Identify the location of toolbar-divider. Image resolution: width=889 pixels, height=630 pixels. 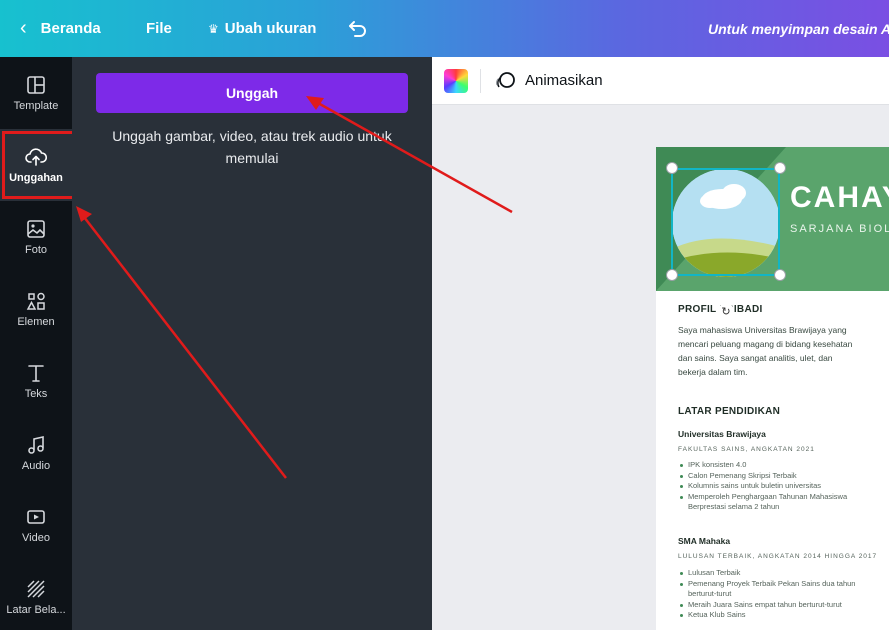
(480, 81).